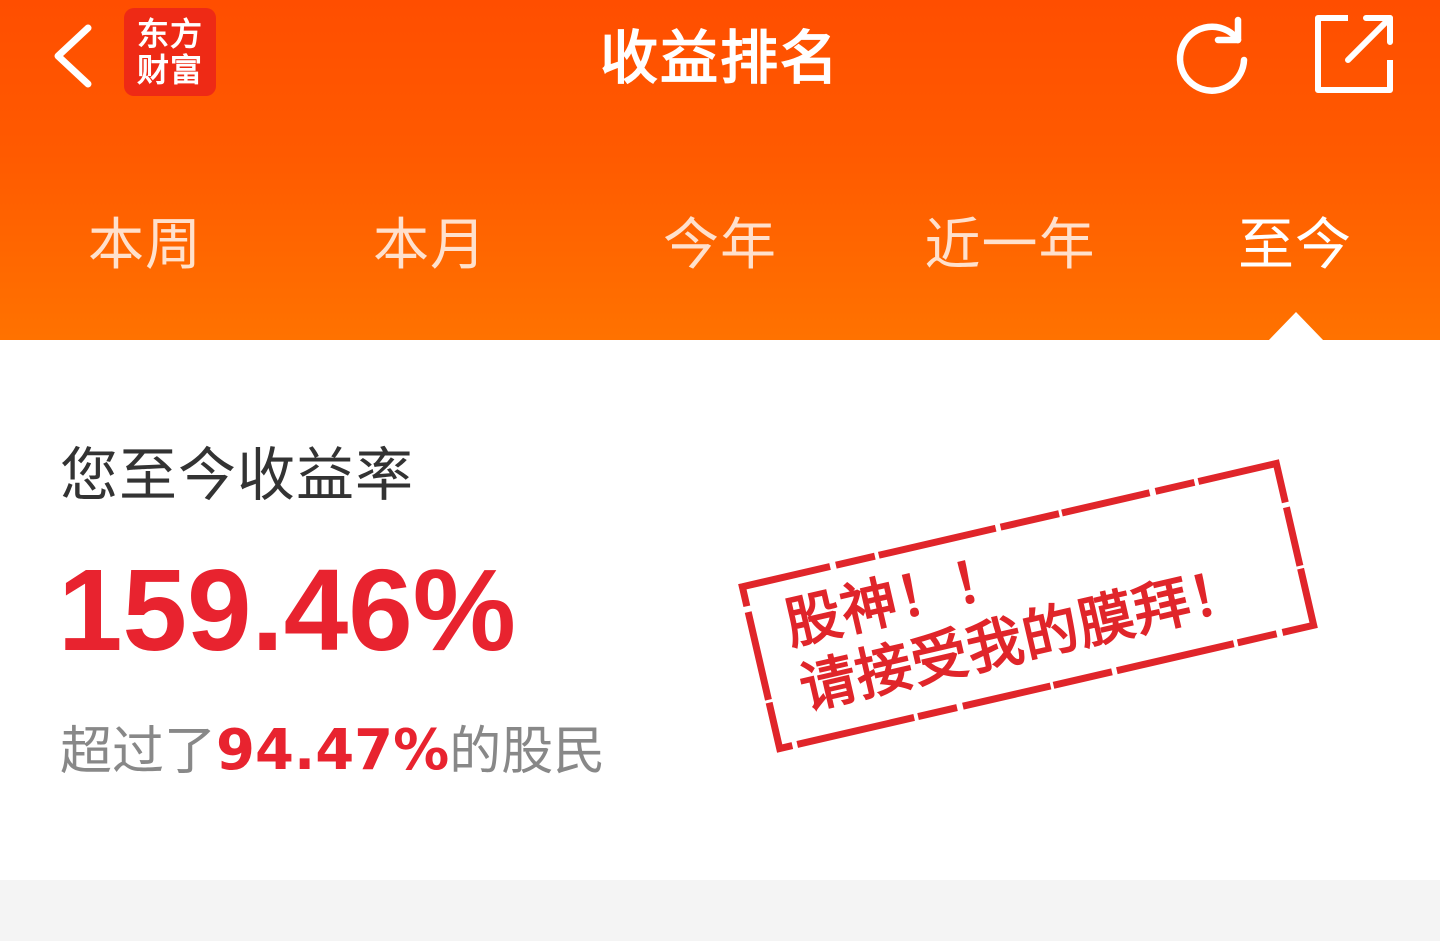  I want to click on back-button, so click(75, 56).